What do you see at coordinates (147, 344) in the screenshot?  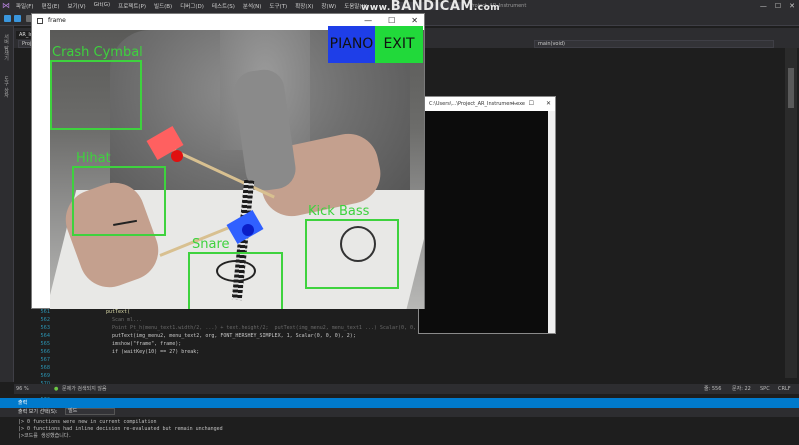 I see `code-text: imshow("frame", frame);` at bounding box center [147, 344].